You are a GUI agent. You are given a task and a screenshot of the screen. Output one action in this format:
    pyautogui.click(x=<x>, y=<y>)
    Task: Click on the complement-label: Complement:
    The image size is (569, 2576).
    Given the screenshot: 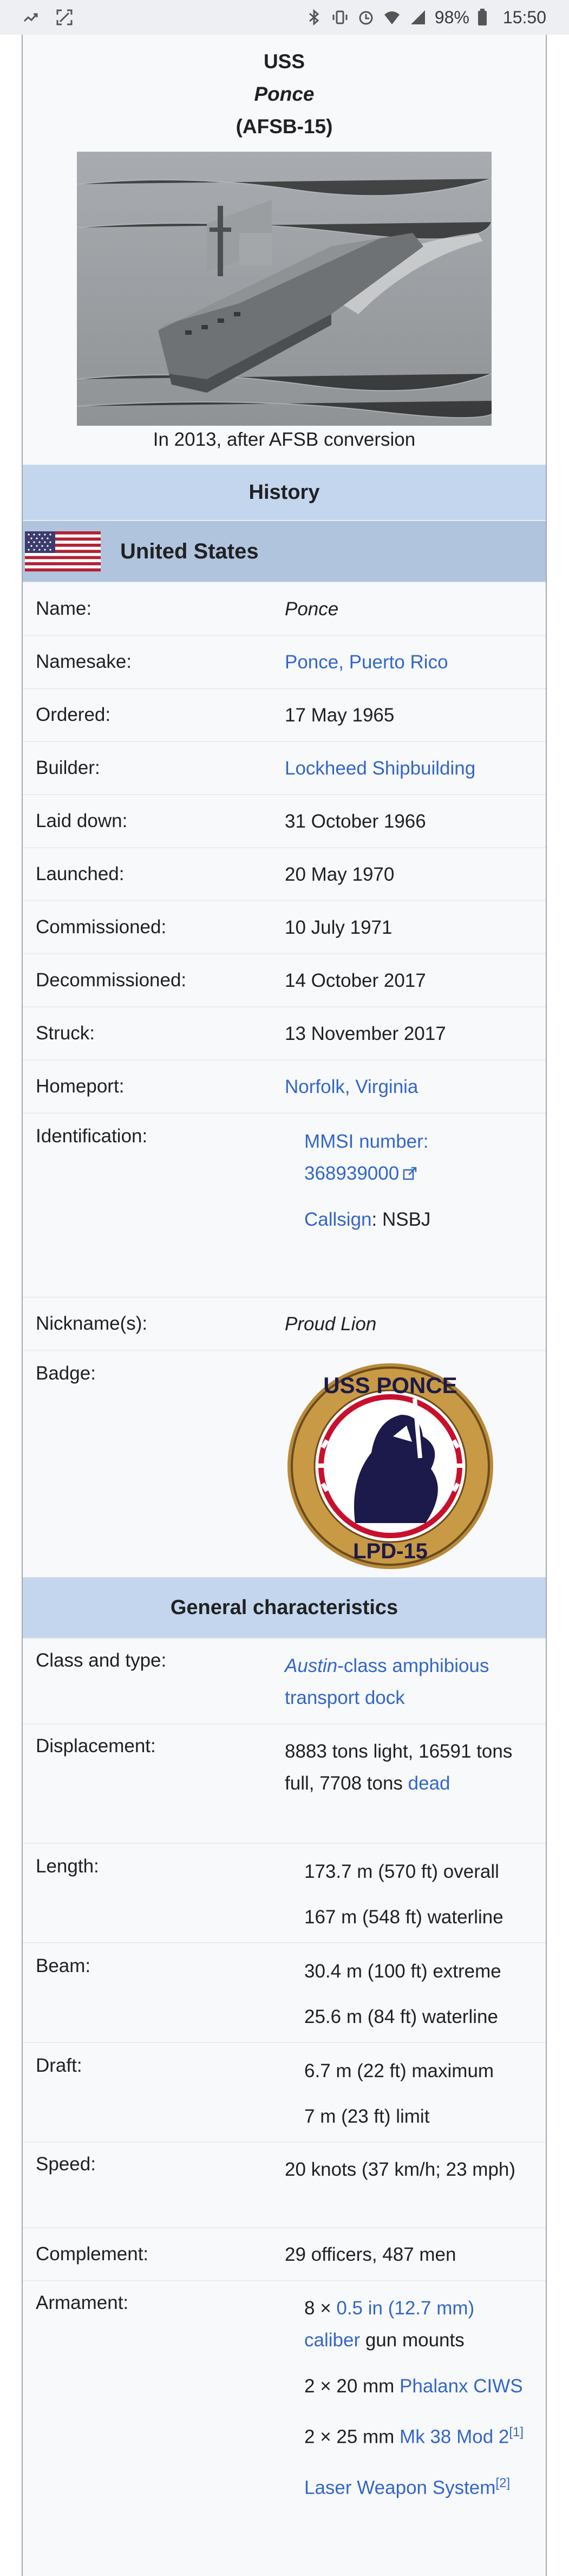 What is the action you would take?
    pyautogui.click(x=93, y=2254)
    